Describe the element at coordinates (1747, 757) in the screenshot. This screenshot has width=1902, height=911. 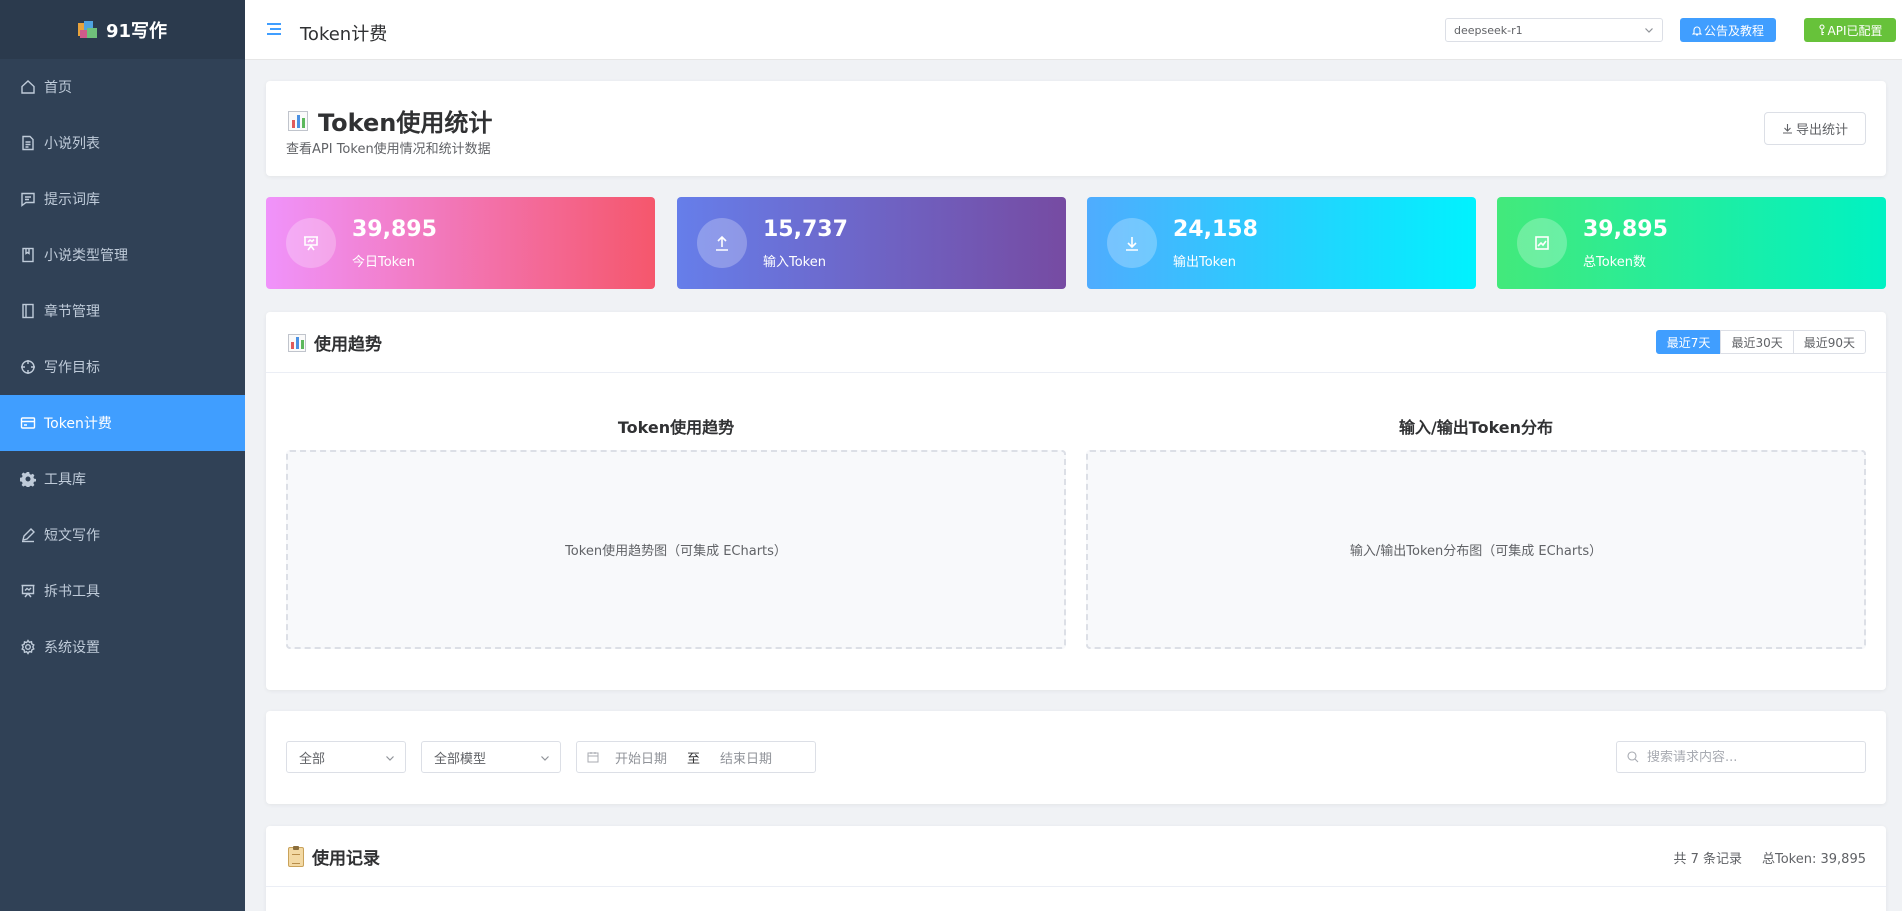
I see `search-input` at that location.